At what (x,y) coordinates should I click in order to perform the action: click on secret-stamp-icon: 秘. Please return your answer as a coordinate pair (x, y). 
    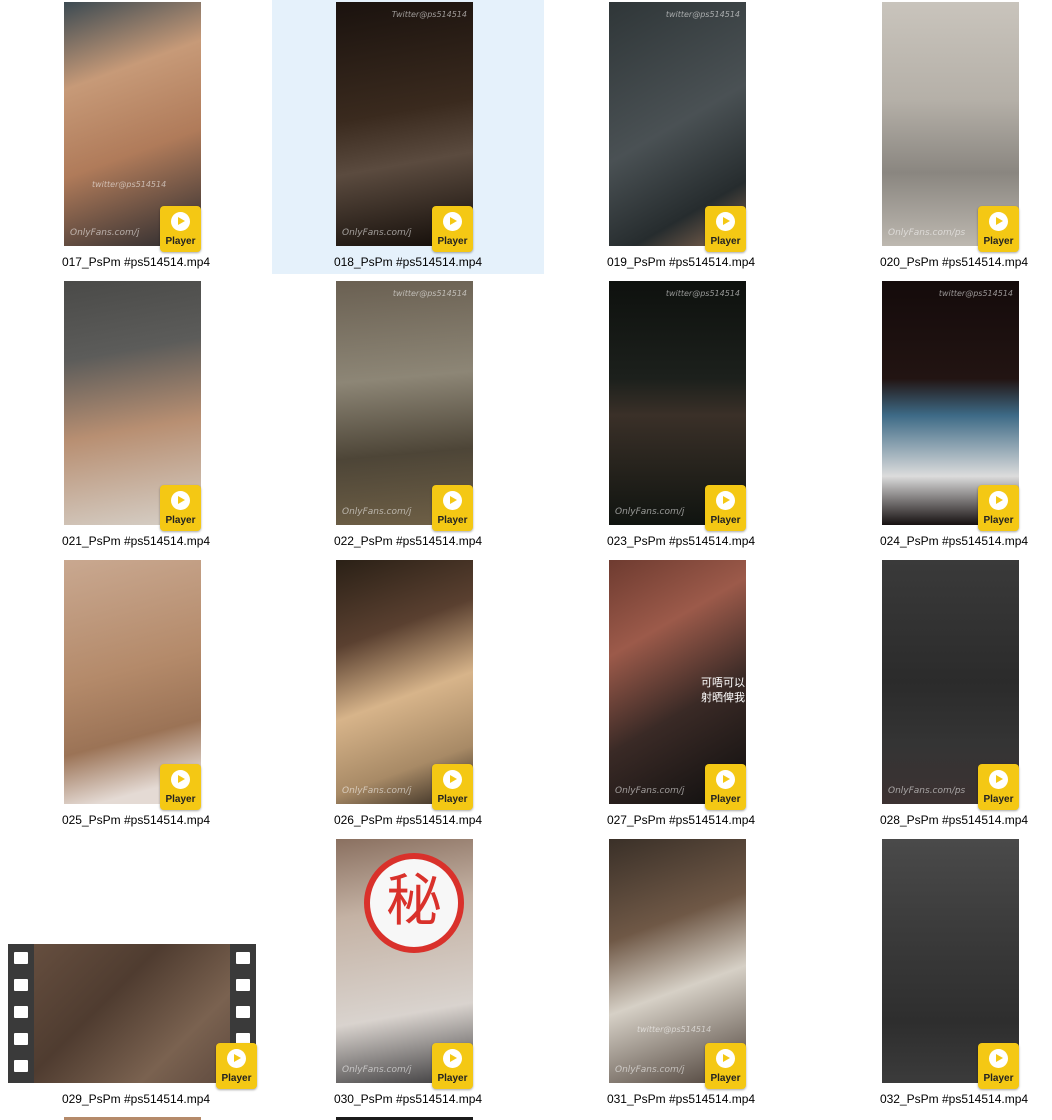
    Looking at the image, I should click on (414, 903).